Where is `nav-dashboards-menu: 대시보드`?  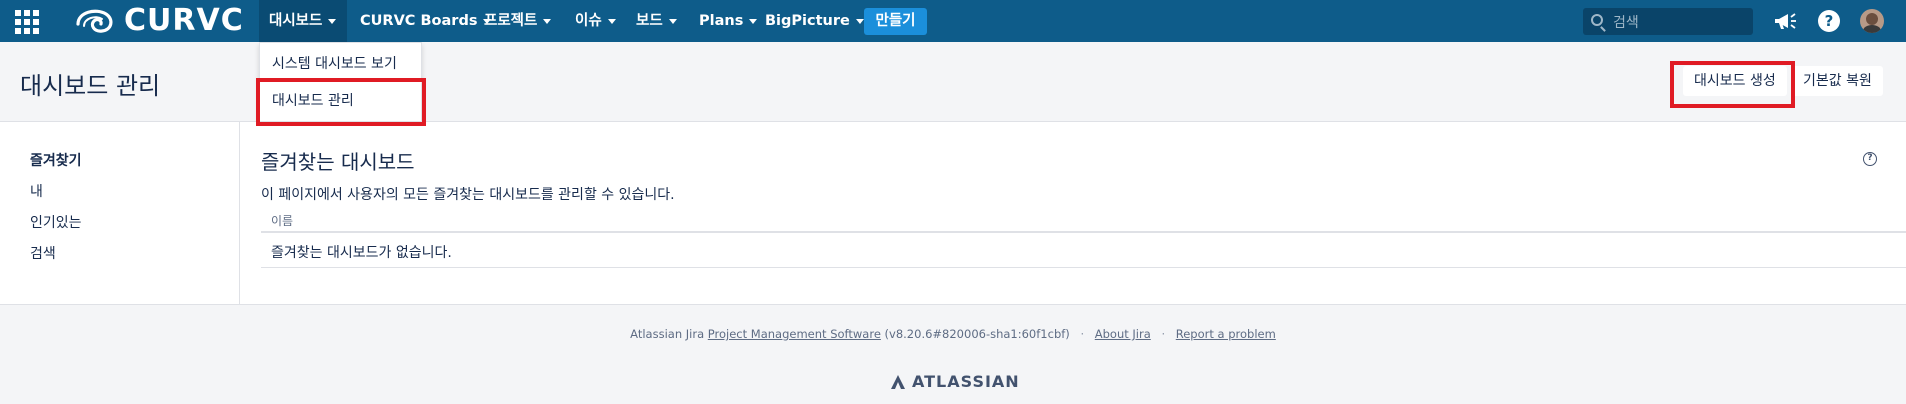
nav-dashboards-menu: 대시보드 is located at coordinates (303, 21).